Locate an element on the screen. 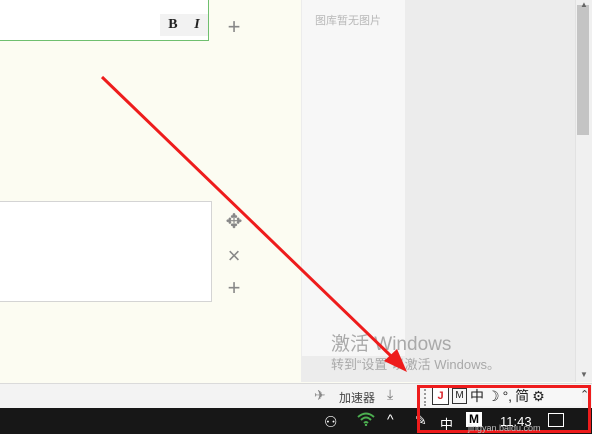 Image resolution: width=592 pixels, height=434 pixels. site-watermark: jingyan.baidu.com is located at coordinates (504, 428).